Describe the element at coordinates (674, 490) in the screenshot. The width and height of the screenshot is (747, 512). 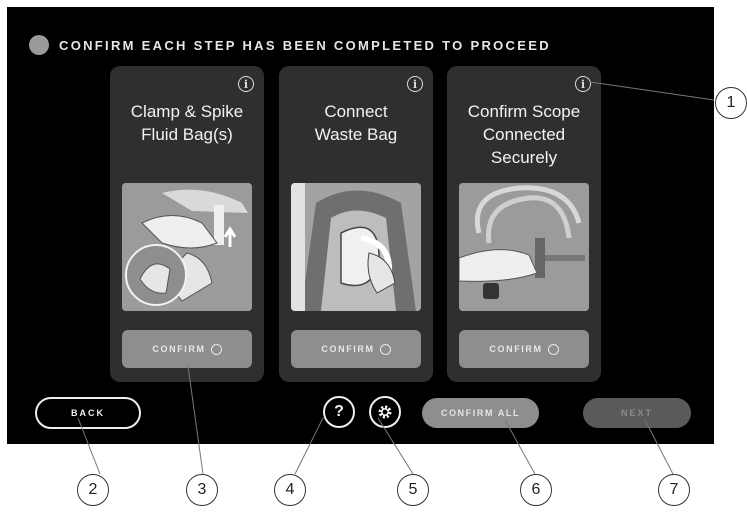
I see `callout-7: 7` at that location.